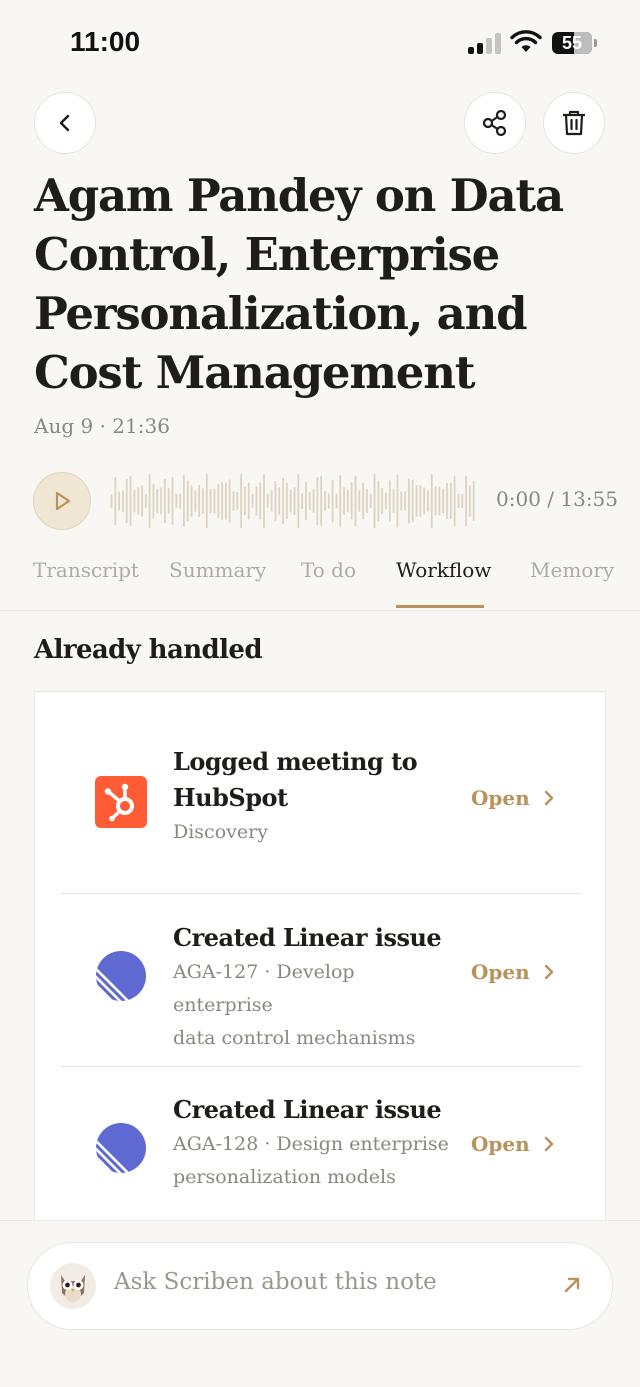 The width and height of the screenshot is (640, 1387). Describe the element at coordinates (595, 43) in the screenshot. I see `battery-tip` at that location.